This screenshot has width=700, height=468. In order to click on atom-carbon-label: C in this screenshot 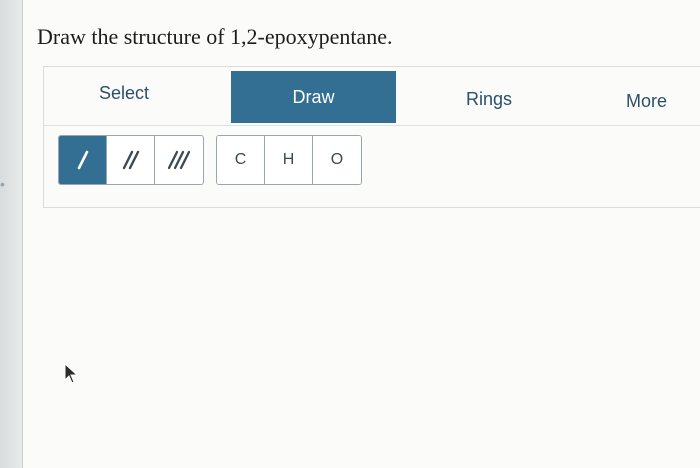, I will do `click(240, 159)`.